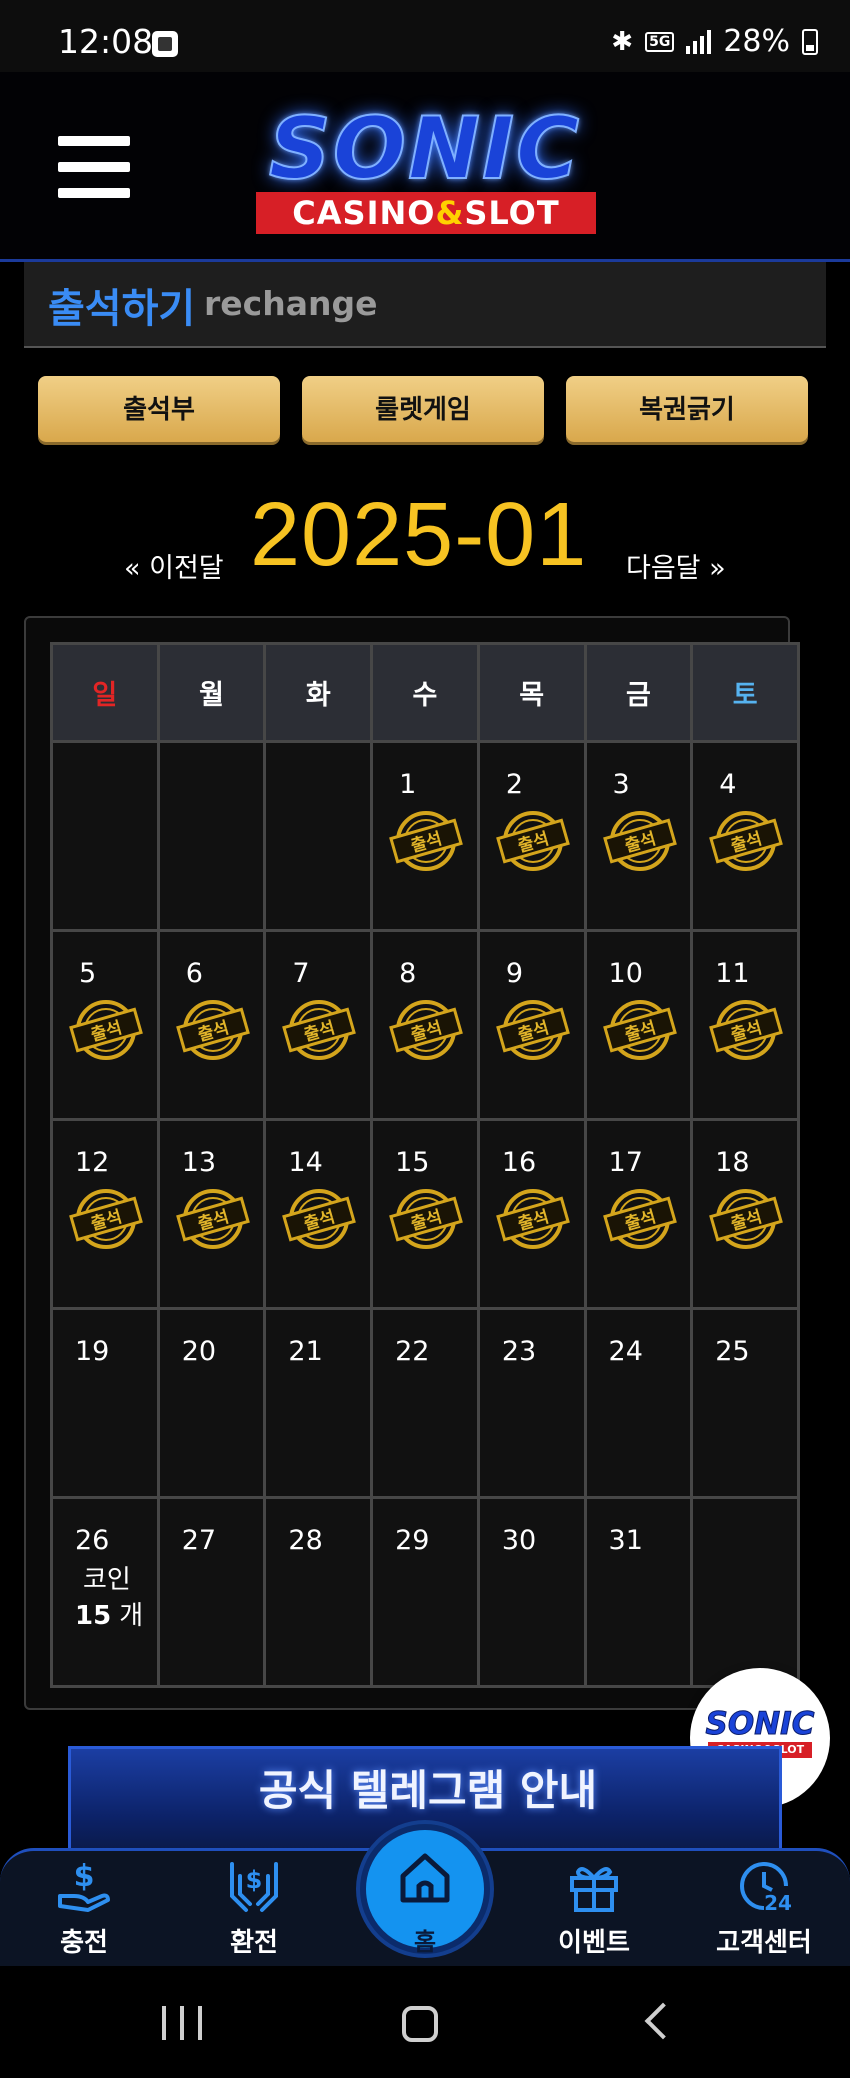  Describe the element at coordinates (107, 1580) in the screenshot. I see `coin-label: 코인` at that location.